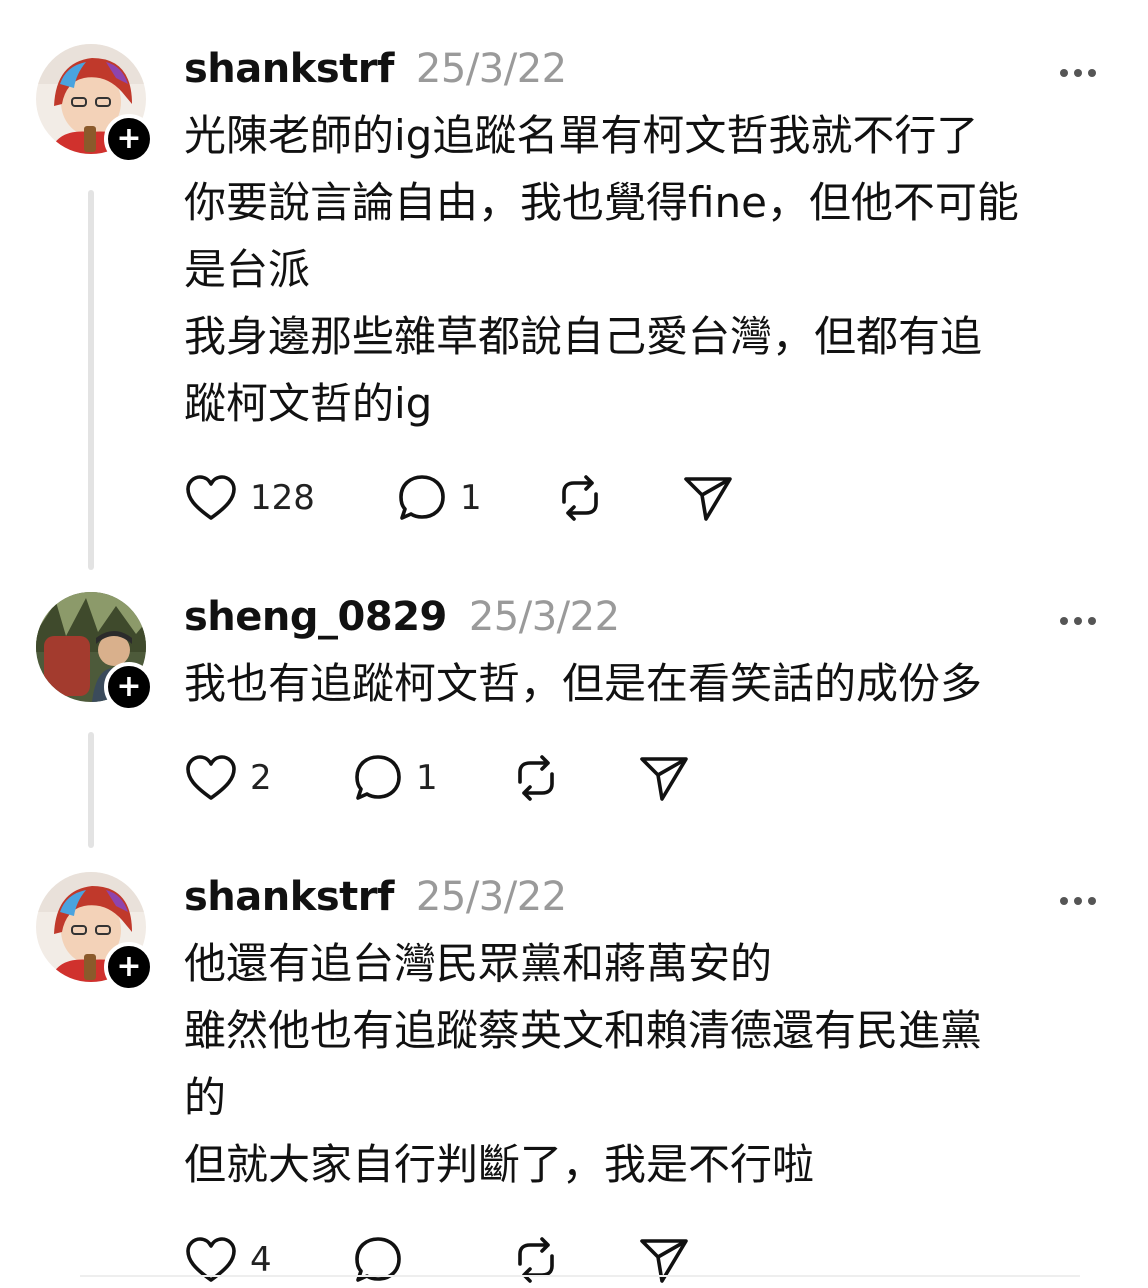  I want to click on post-header: sheng_0829 25/3/22, so click(402, 619).